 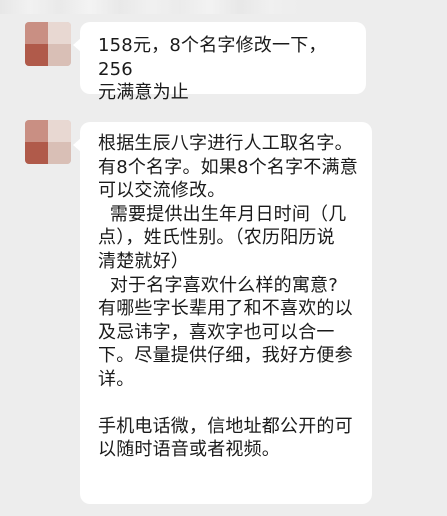 What do you see at coordinates (216, 332) in the screenshot?
I see `message-text: 及忌讳字，喜欢字也可以合一` at bounding box center [216, 332].